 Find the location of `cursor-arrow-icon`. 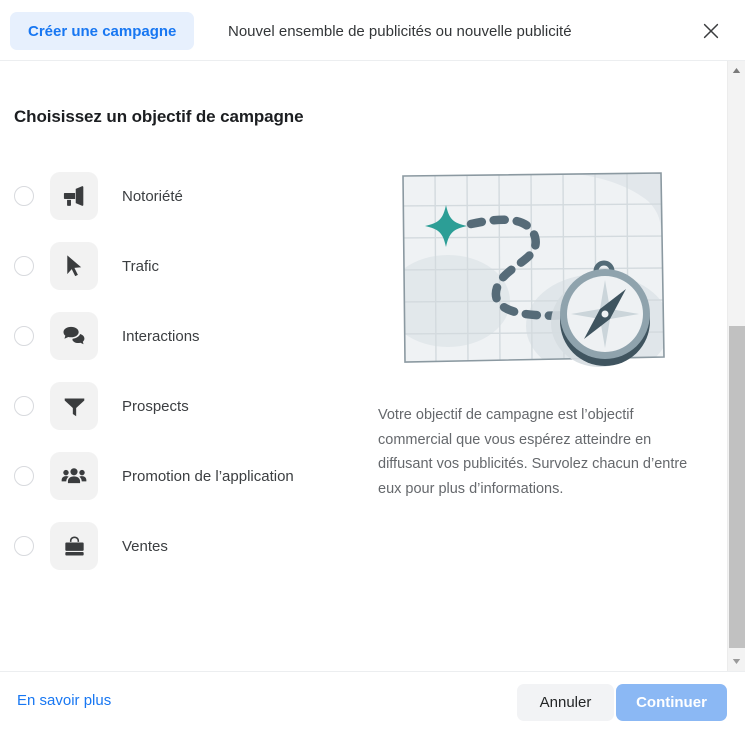

cursor-arrow-icon is located at coordinates (74, 266).